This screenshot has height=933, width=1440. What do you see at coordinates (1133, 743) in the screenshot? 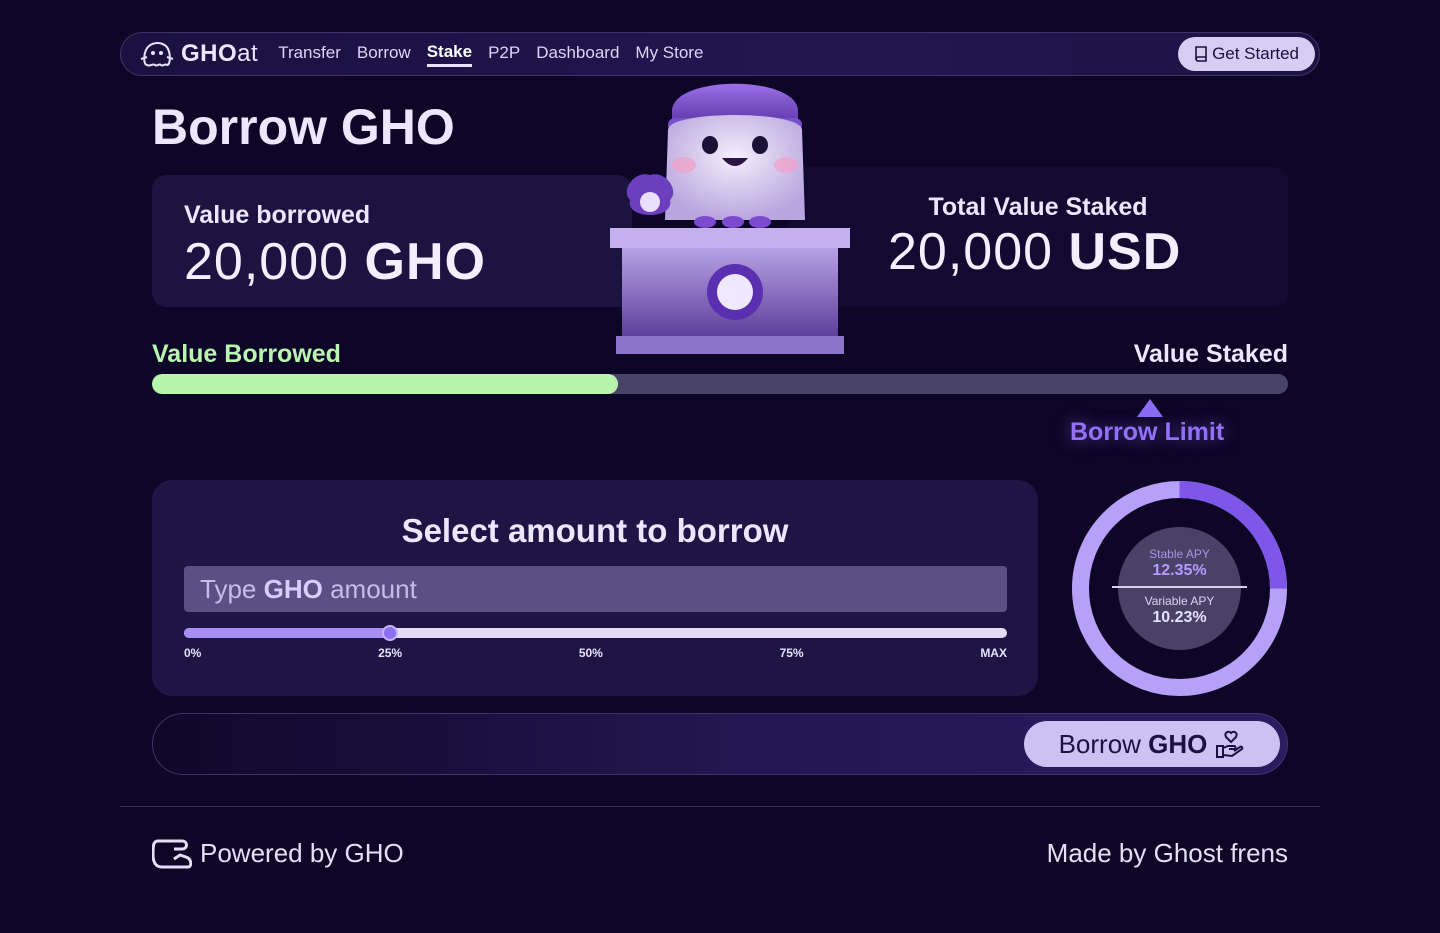
I see `borrow-gho-label: Borrow GHO` at bounding box center [1133, 743].